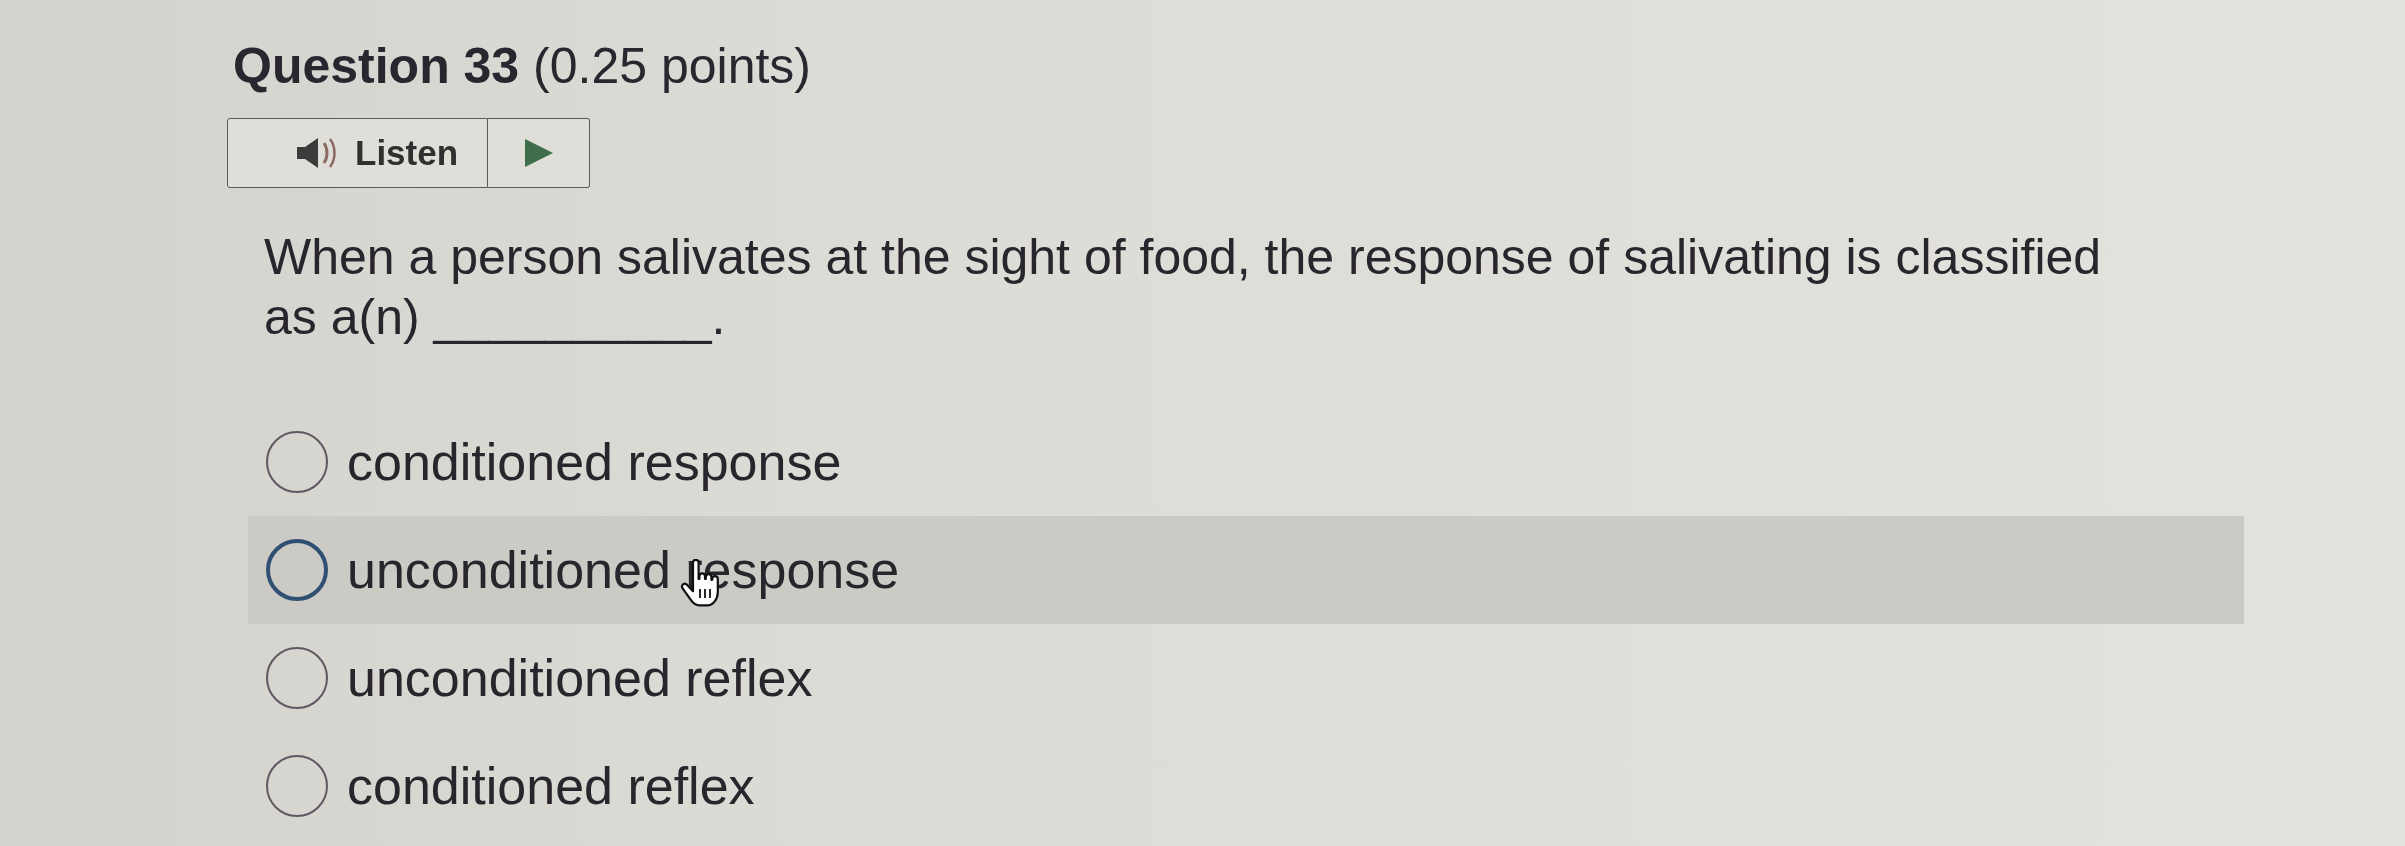  I want to click on question-text: When a person salivates at the sight of food, the response of salivating is classified as a(n) __________., so click(1183, 287).